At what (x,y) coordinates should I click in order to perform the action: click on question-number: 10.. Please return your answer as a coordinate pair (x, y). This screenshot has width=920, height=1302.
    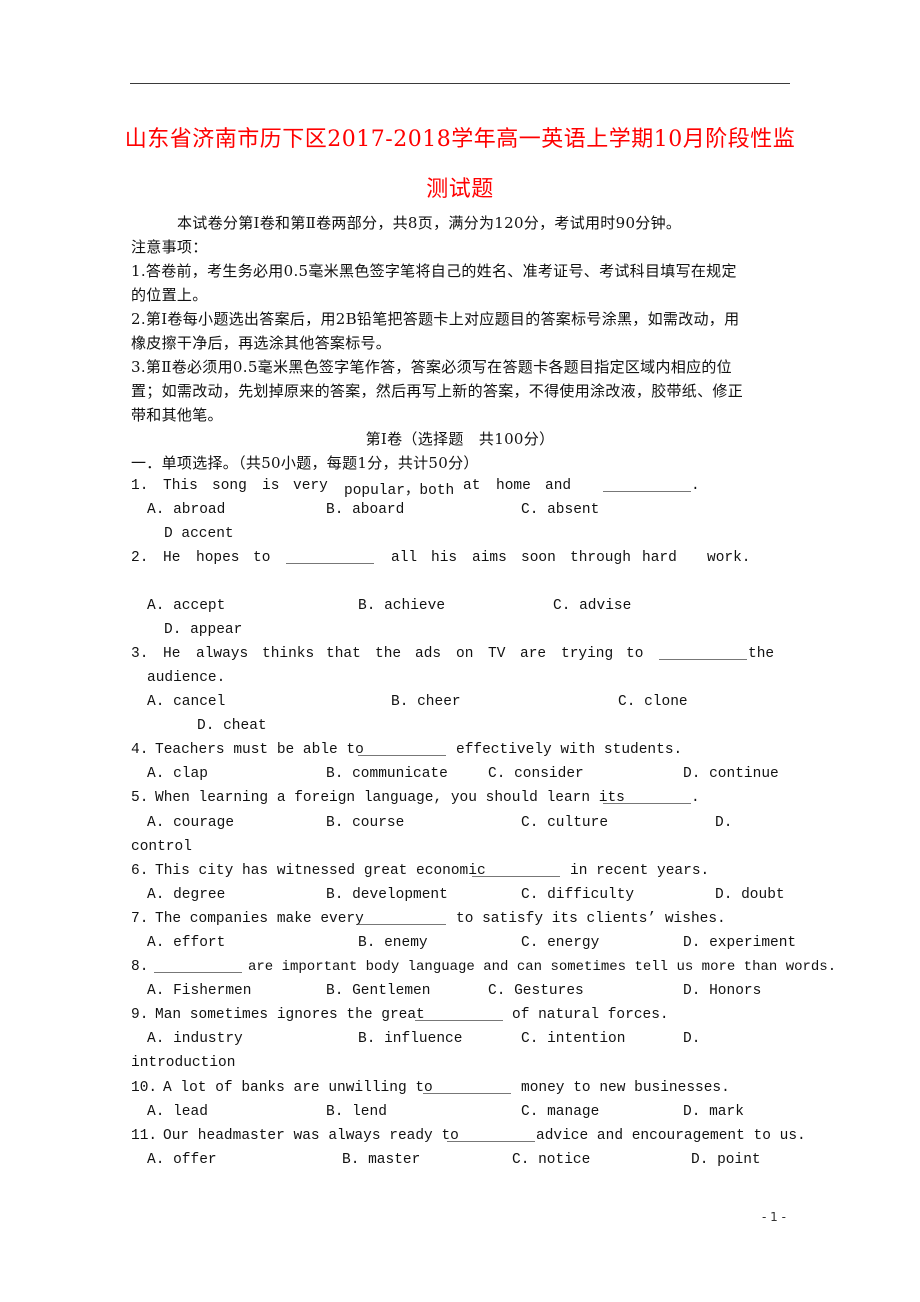
    Looking at the image, I should click on (144, 1088).